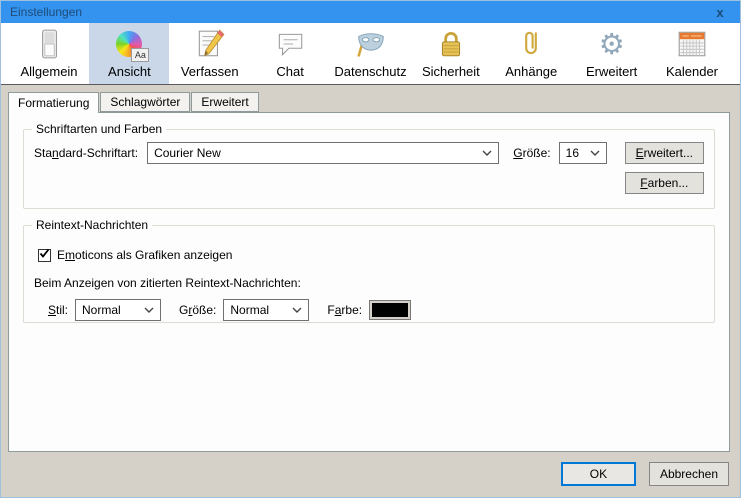 This screenshot has height=498, width=741. What do you see at coordinates (198, 310) in the screenshot?
I see `quoted-size-label: Größe:` at bounding box center [198, 310].